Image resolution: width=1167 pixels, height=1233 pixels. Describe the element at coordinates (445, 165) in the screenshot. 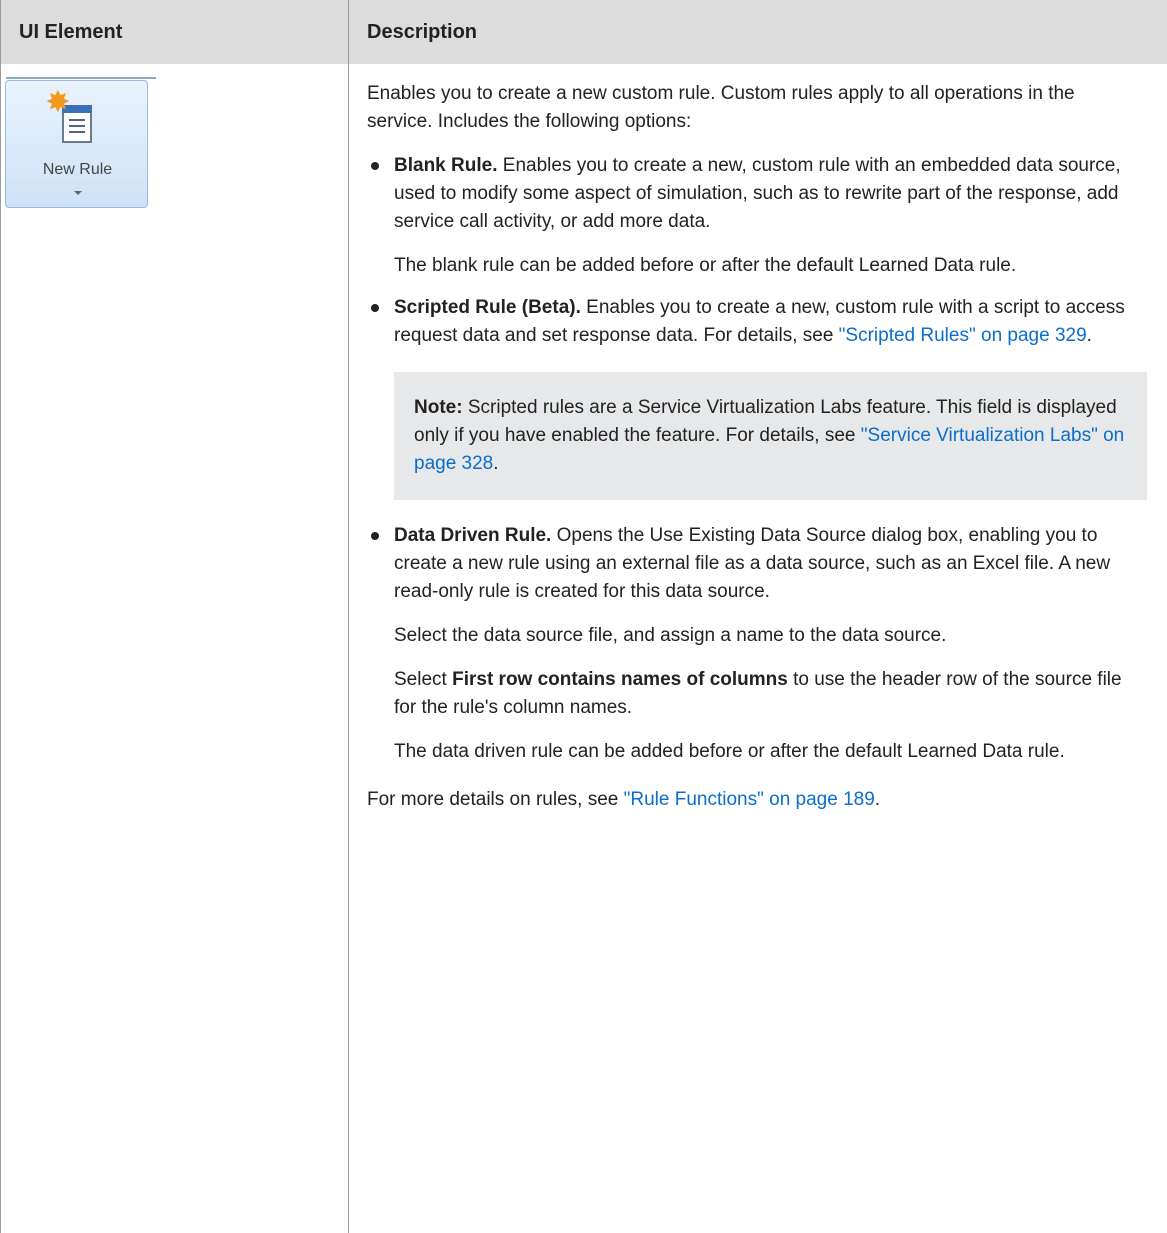

I see `blank-rule-title: Blank Rule.` at that location.